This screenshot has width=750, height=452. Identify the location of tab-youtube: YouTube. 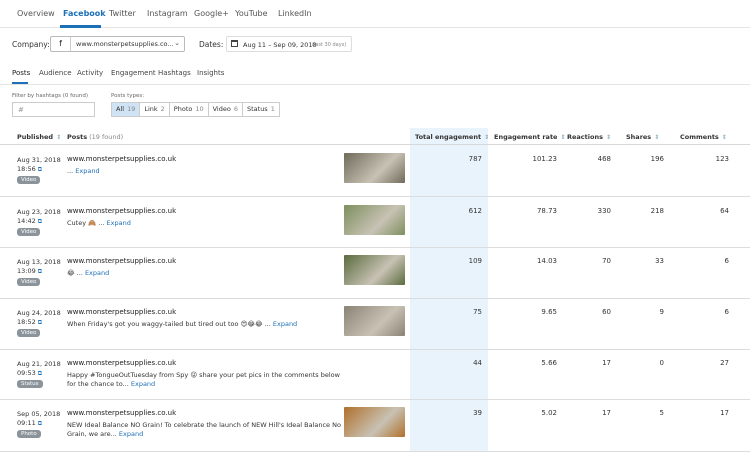
(251, 13).